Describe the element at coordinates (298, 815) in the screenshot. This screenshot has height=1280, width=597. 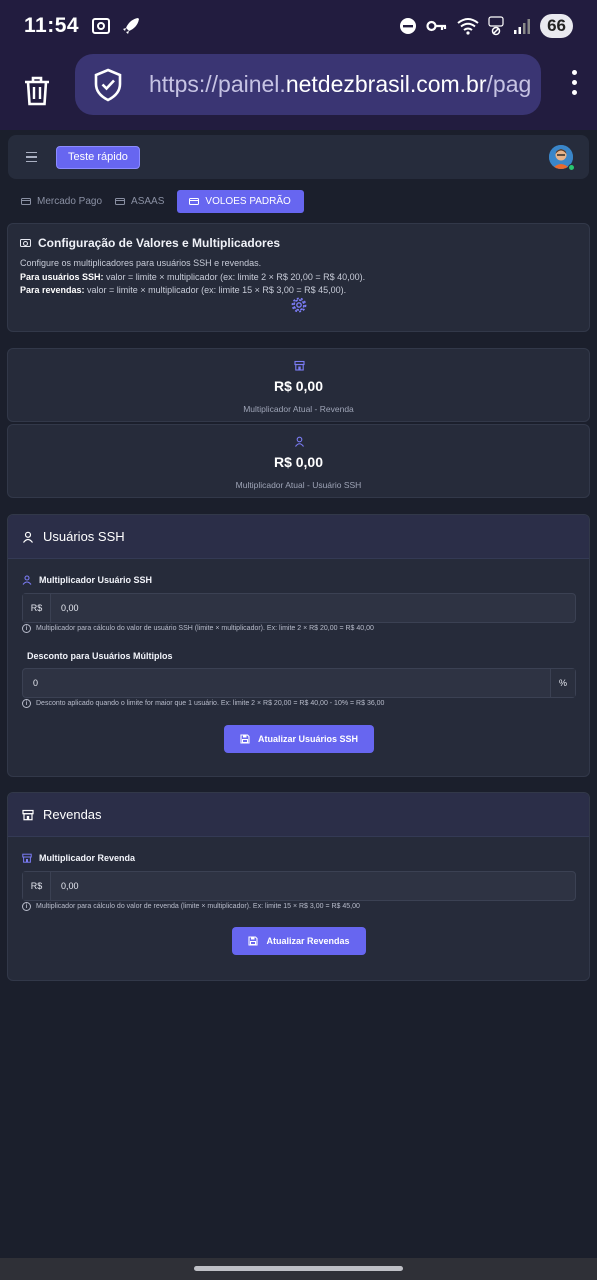
I see `resellers-section-header: Revendas` at that location.